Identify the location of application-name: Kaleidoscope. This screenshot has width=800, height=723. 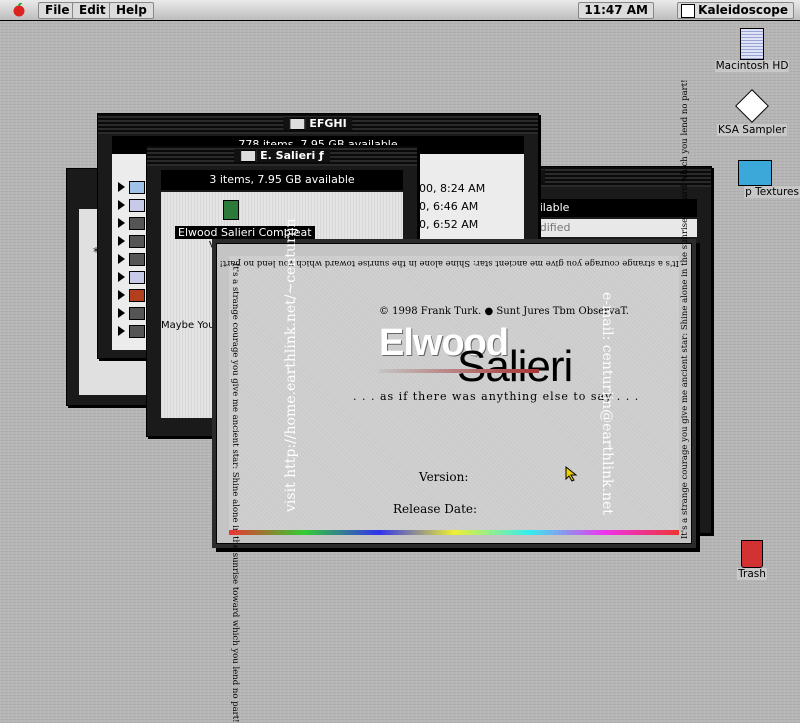
(743, 10).